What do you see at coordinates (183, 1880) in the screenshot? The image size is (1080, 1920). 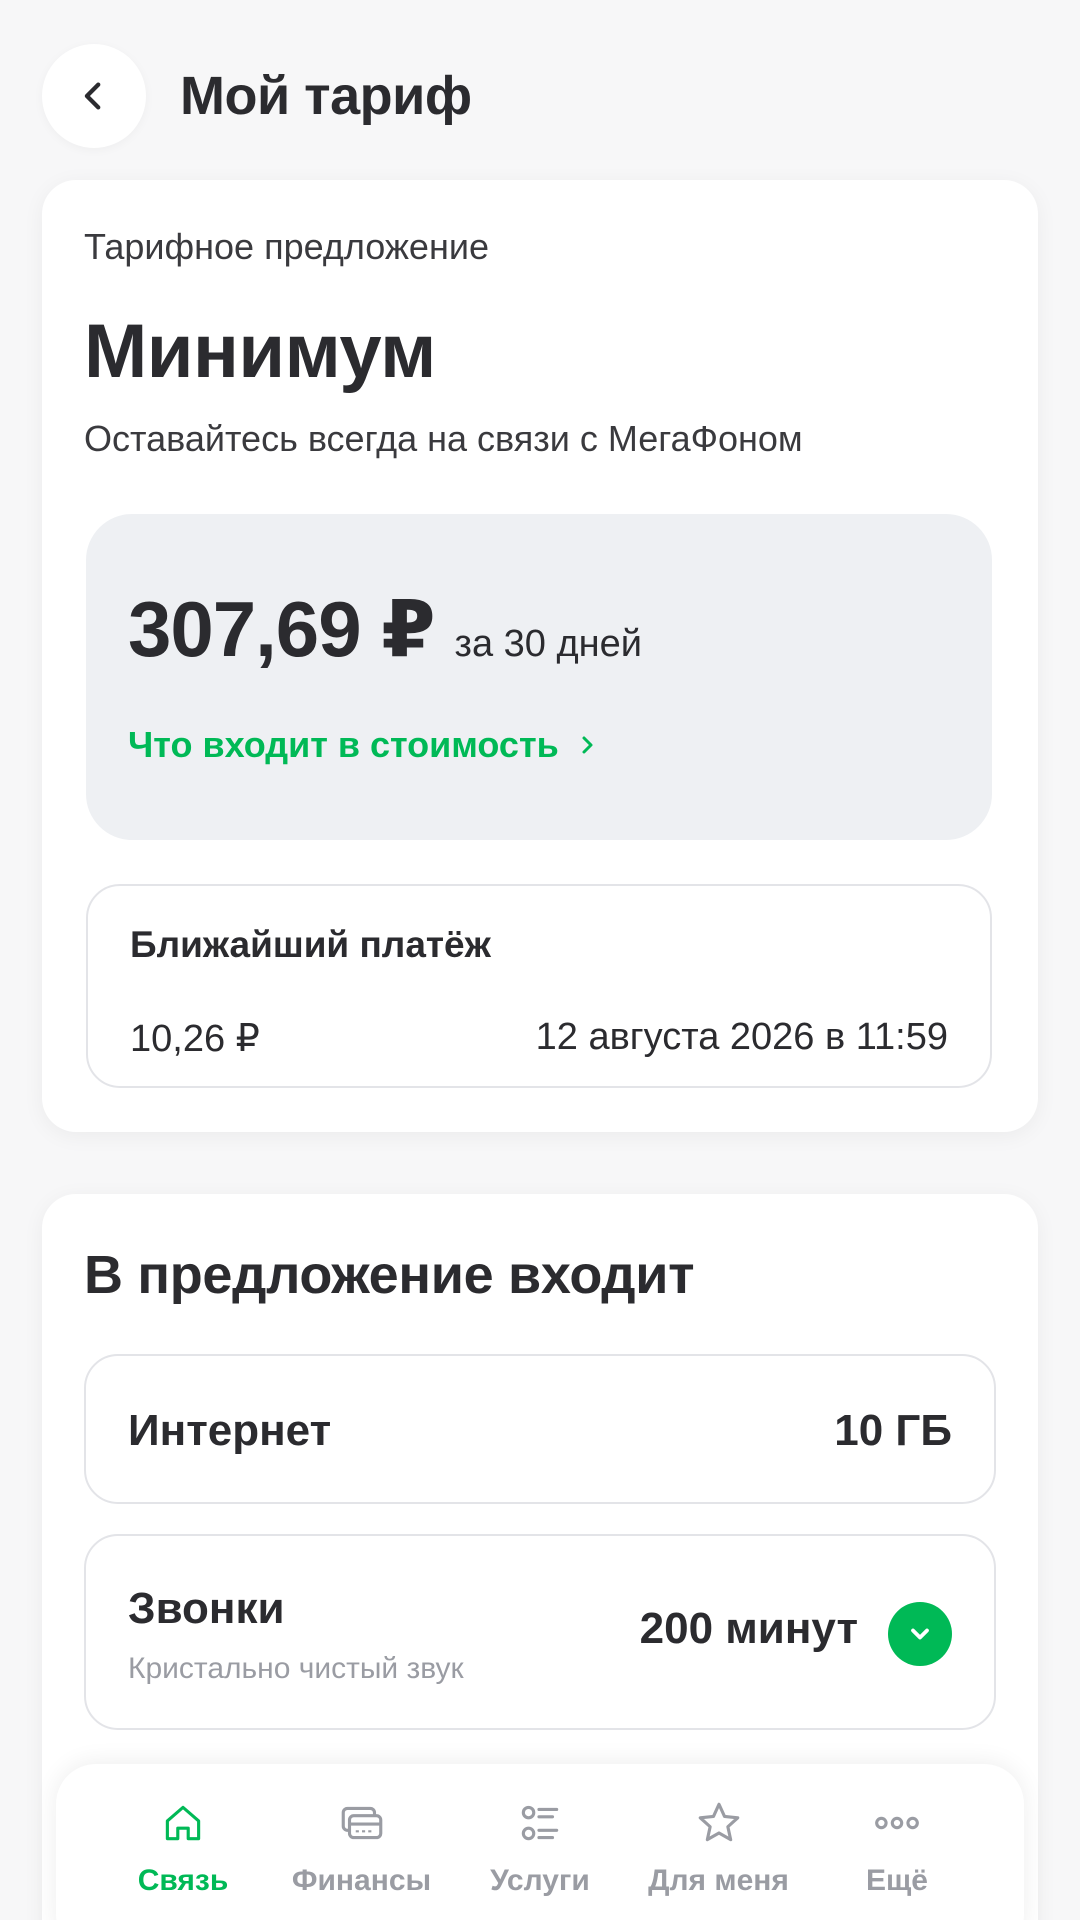 I see `nav-label: Связь` at bounding box center [183, 1880].